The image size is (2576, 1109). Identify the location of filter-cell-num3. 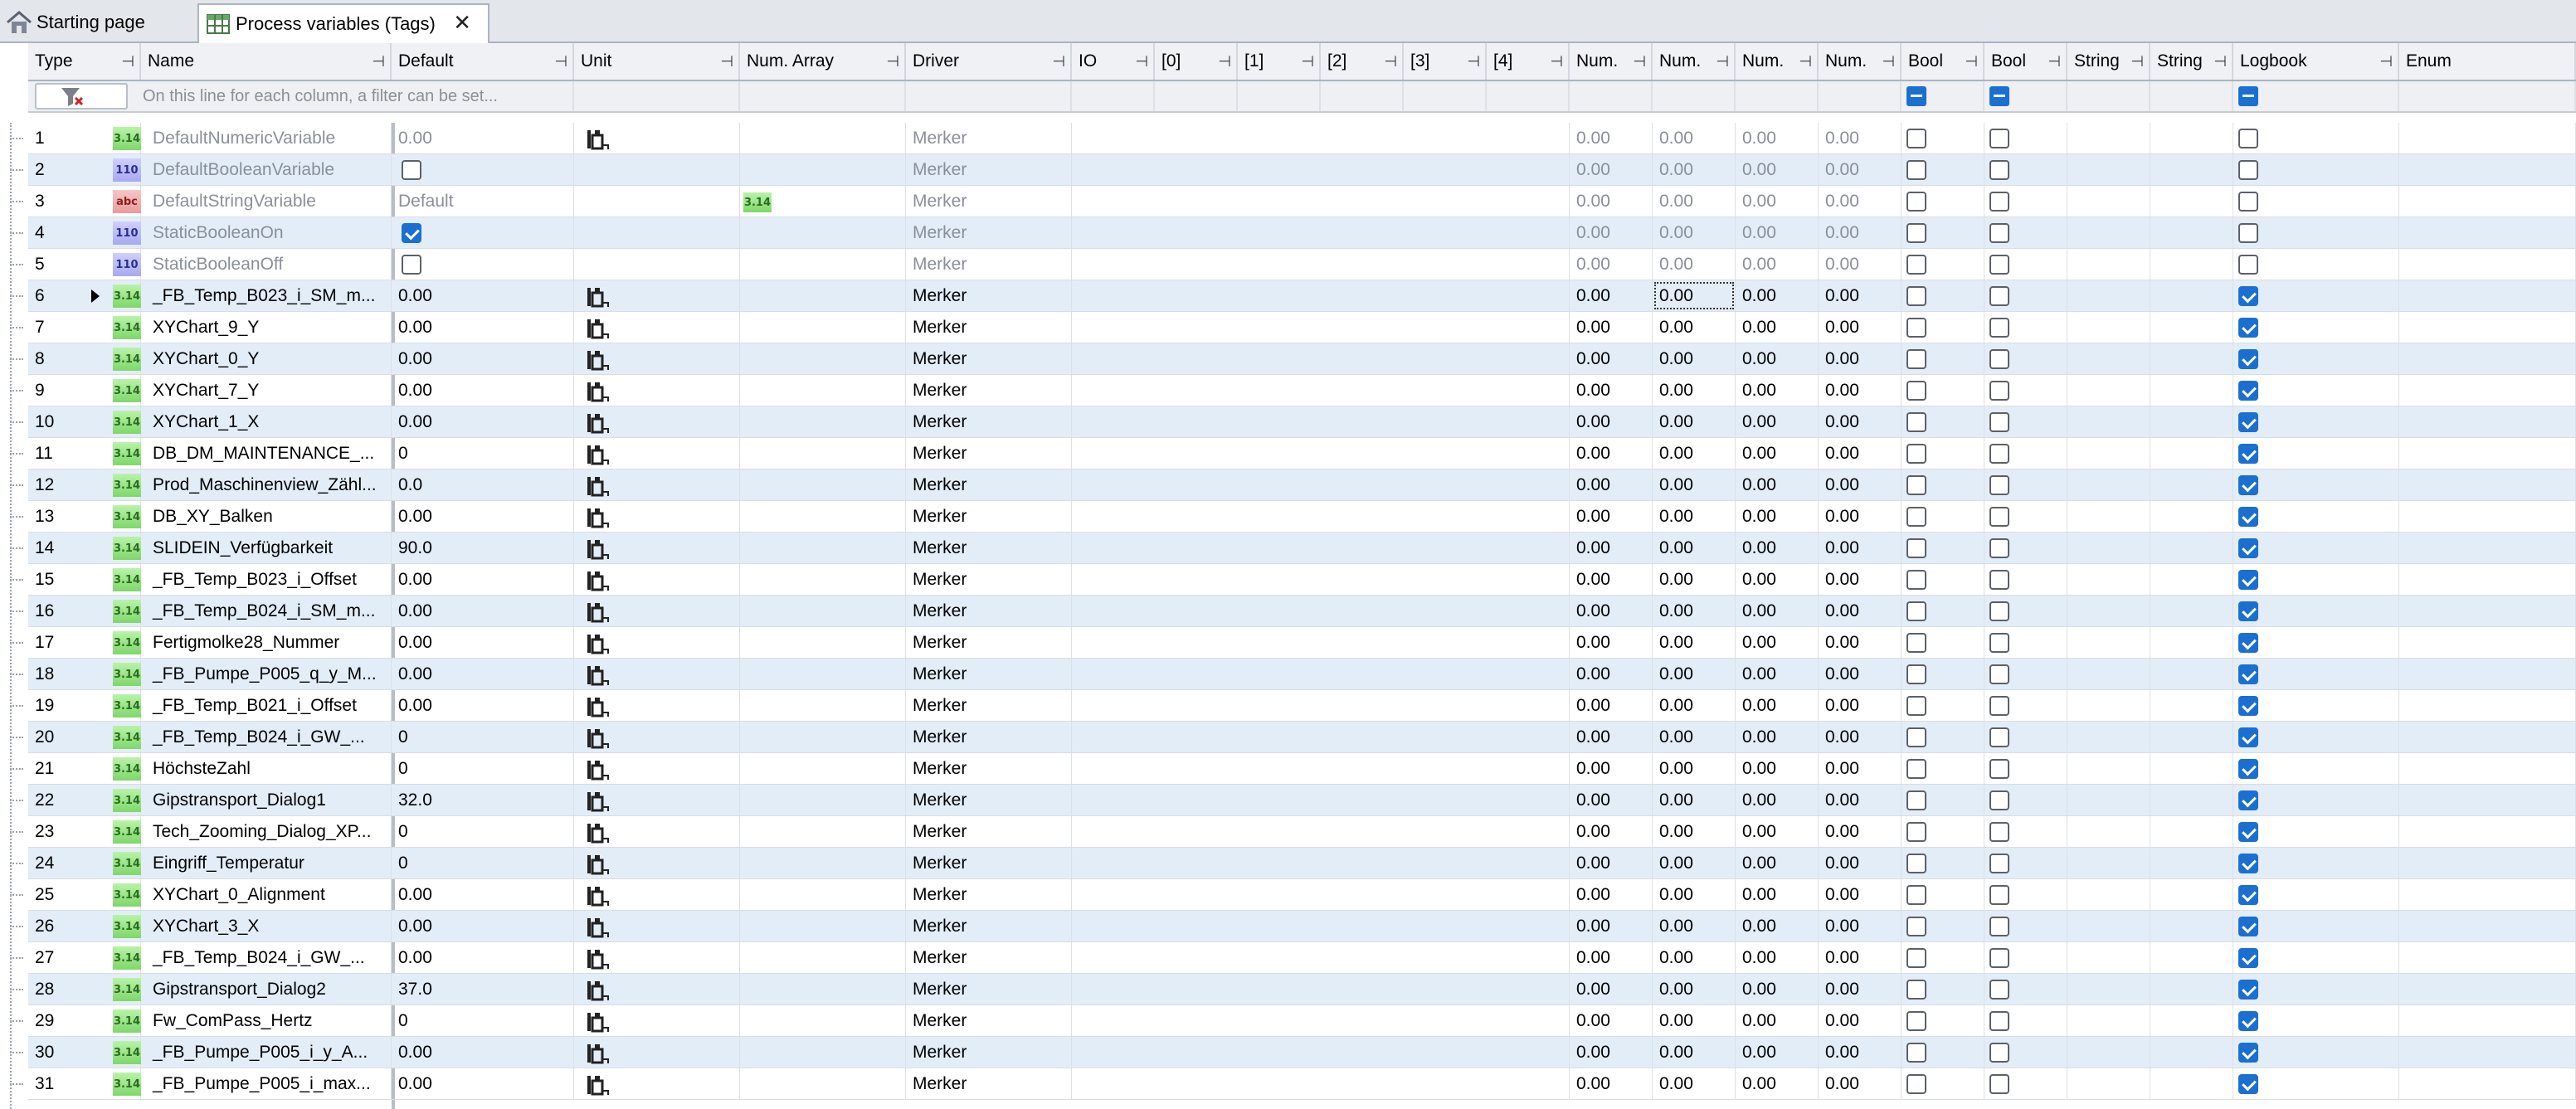
(1777, 96).